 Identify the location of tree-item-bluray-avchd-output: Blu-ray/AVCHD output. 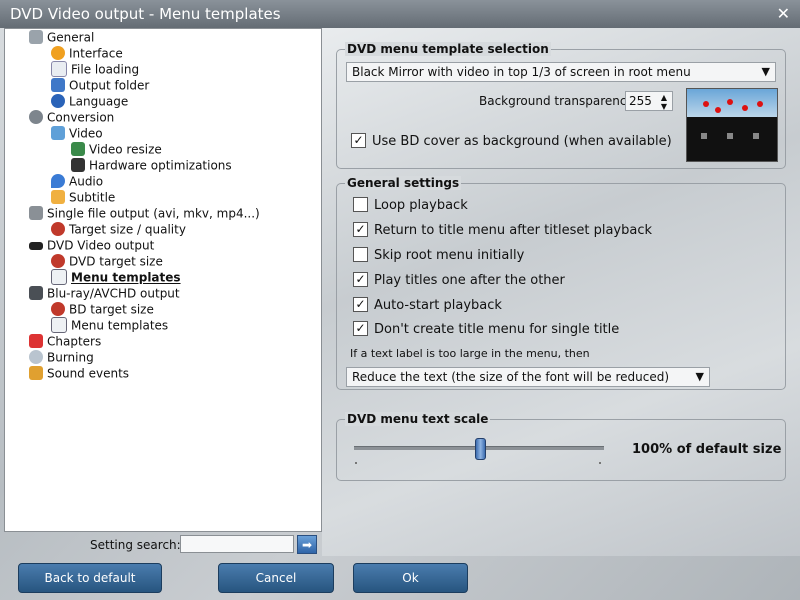
(104, 293).